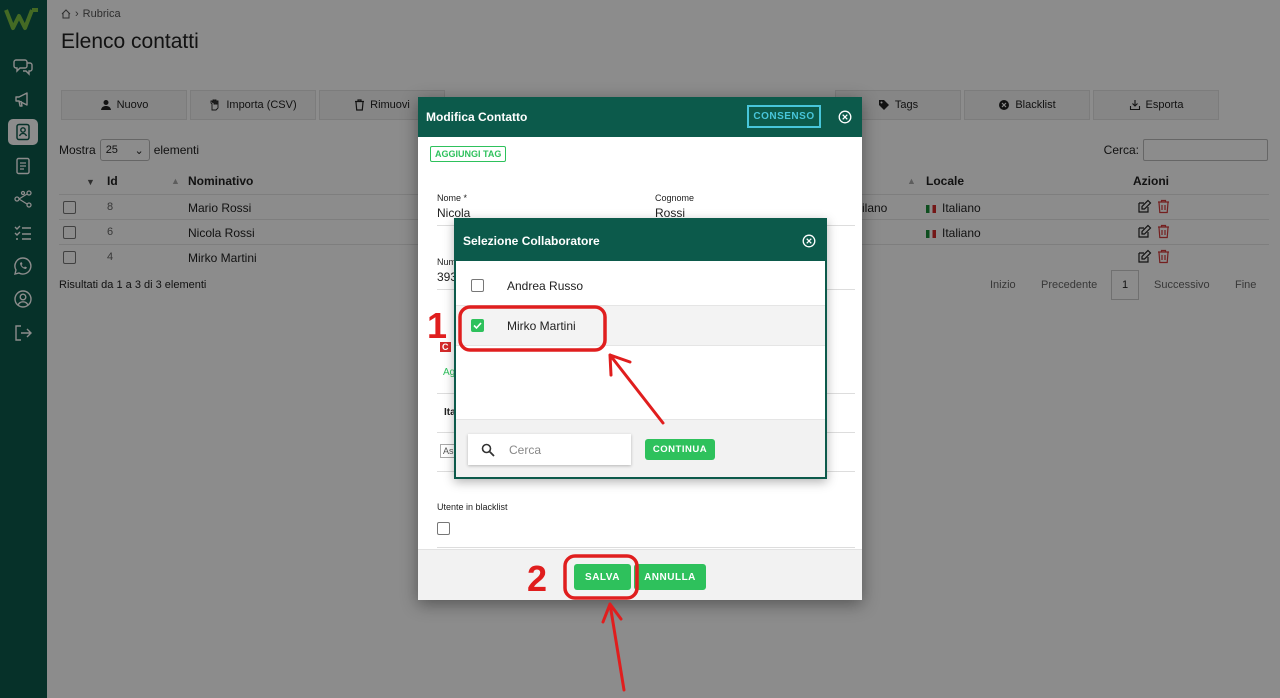  What do you see at coordinates (602, 577) in the screenshot?
I see `save-button: SALVA` at bounding box center [602, 577].